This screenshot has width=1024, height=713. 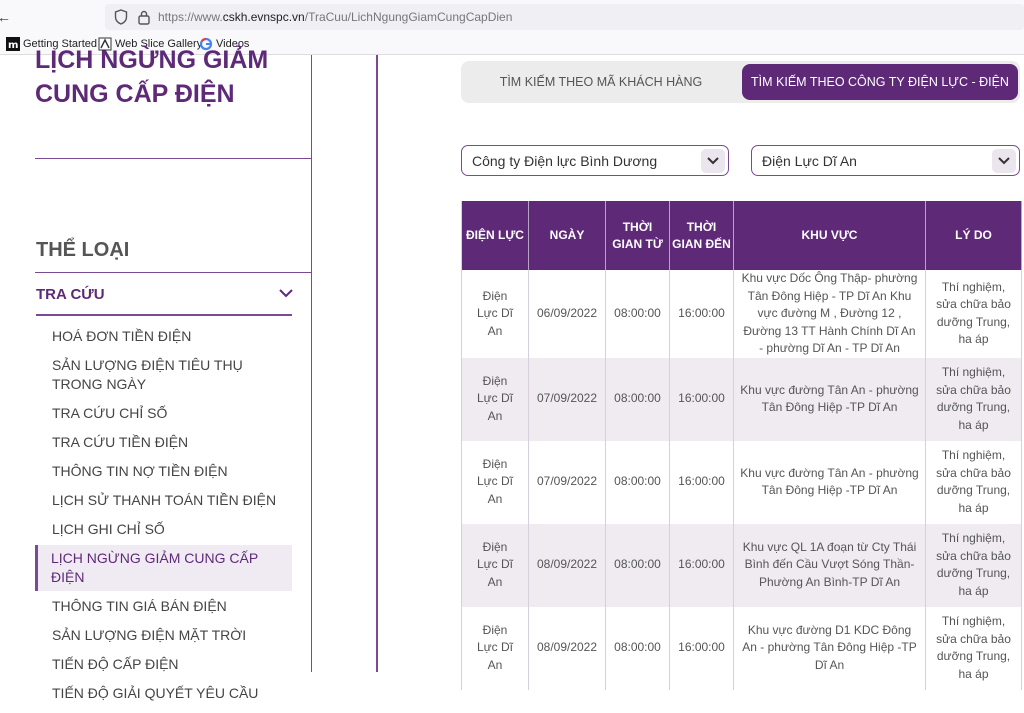 I want to click on page-title: LỊCH NGỪNG GIẢM CUNG CẤP ĐIỆN, so click(x=152, y=77).